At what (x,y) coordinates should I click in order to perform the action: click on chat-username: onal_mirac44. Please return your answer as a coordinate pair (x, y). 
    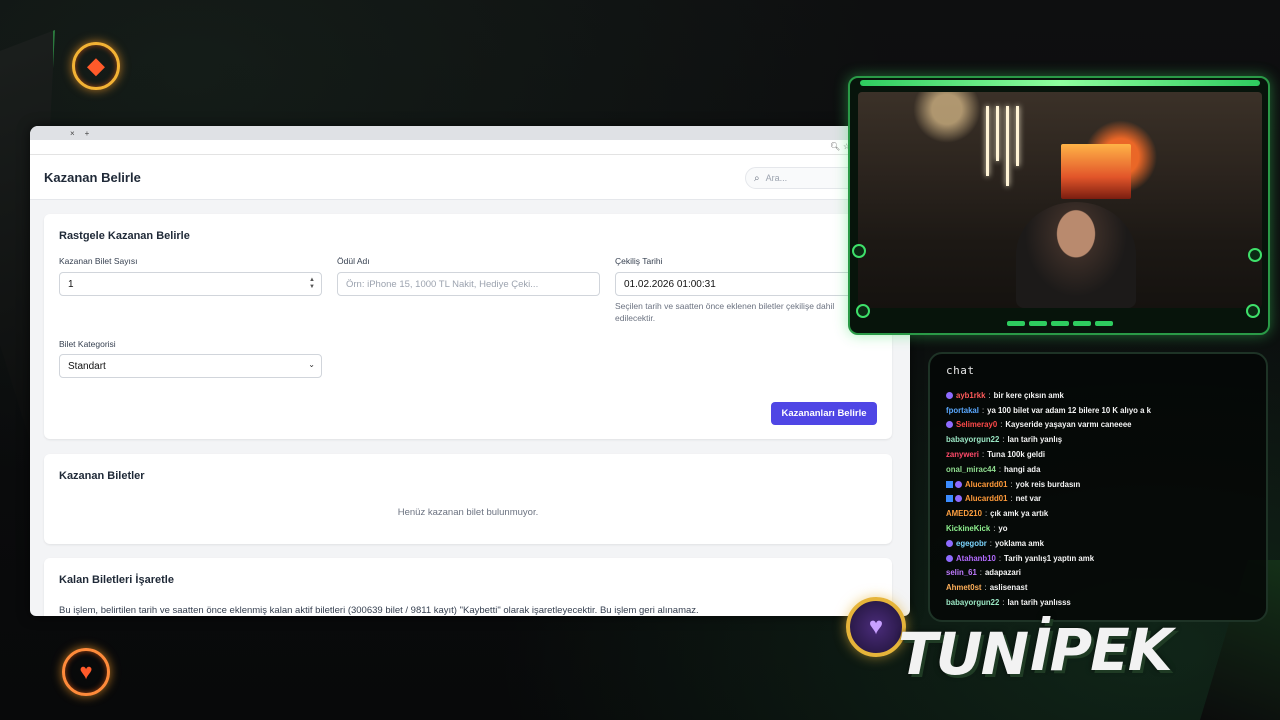
    Looking at the image, I should click on (971, 469).